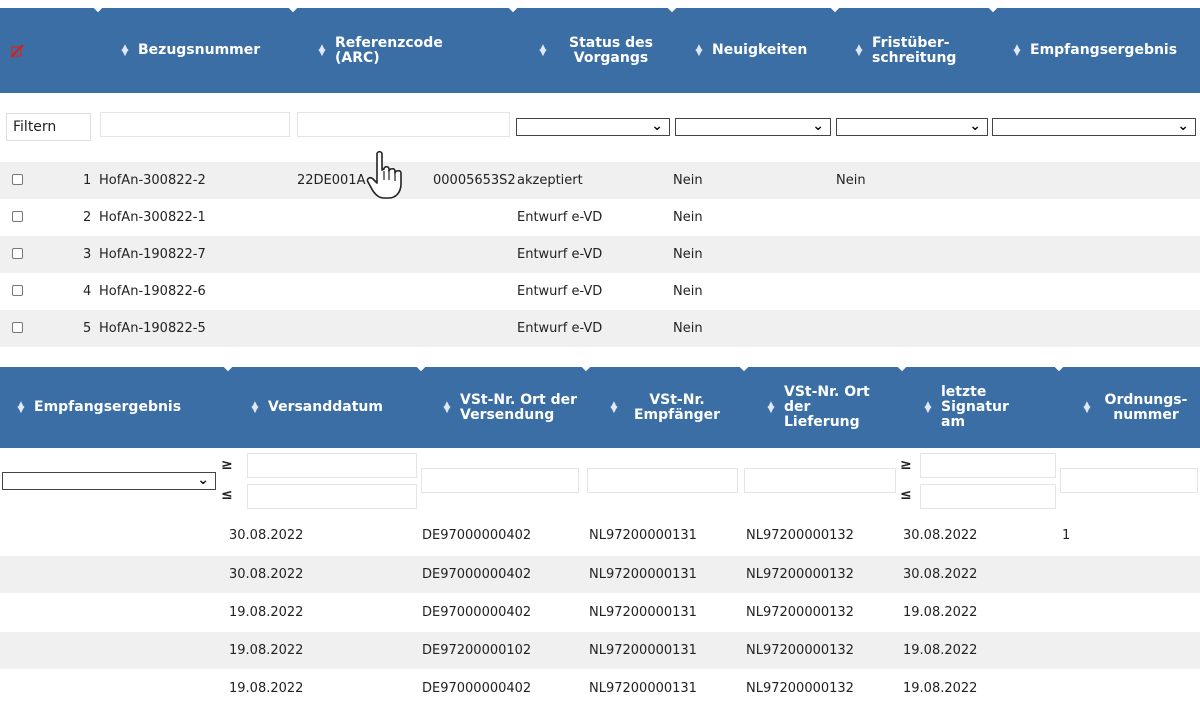 The height and width of the screenshot is (709, 1200). Describe the element at coordinates (227, 465) in the screenshot. I see `date-from-label: ≥` at that location.